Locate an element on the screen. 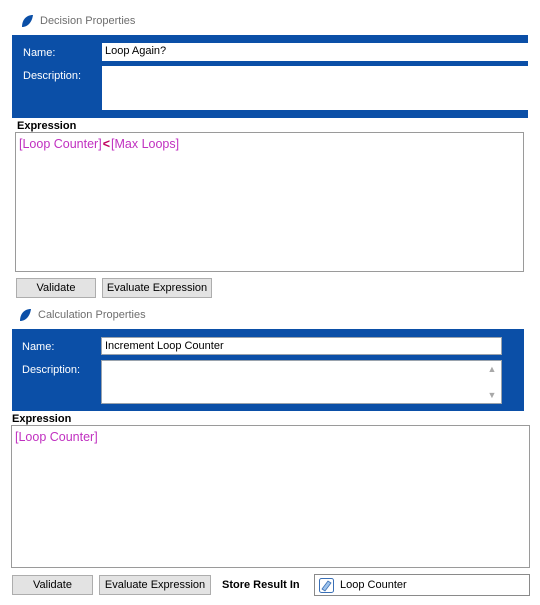  decision-panel-title-text: Decision Properties is located at coordinates (88, 21).